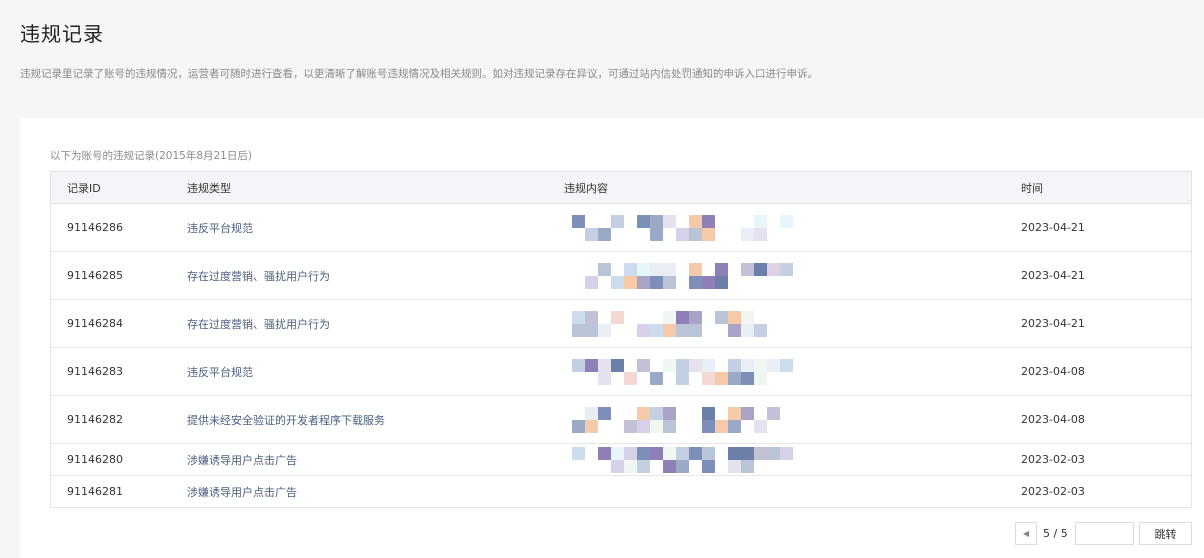  I want to click on record-id: 91146286, so click(95, 227).